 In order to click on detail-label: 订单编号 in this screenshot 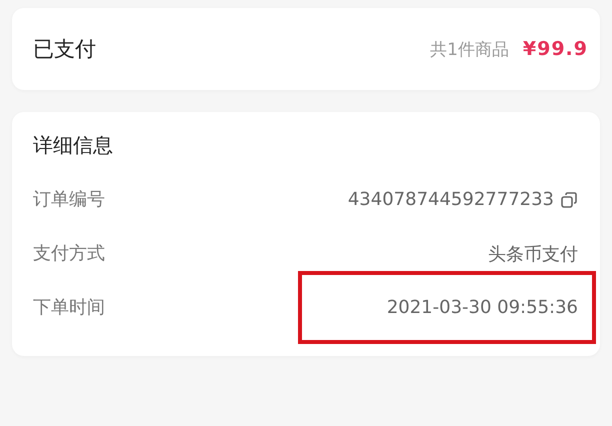, I will do `click(69, 199)`.